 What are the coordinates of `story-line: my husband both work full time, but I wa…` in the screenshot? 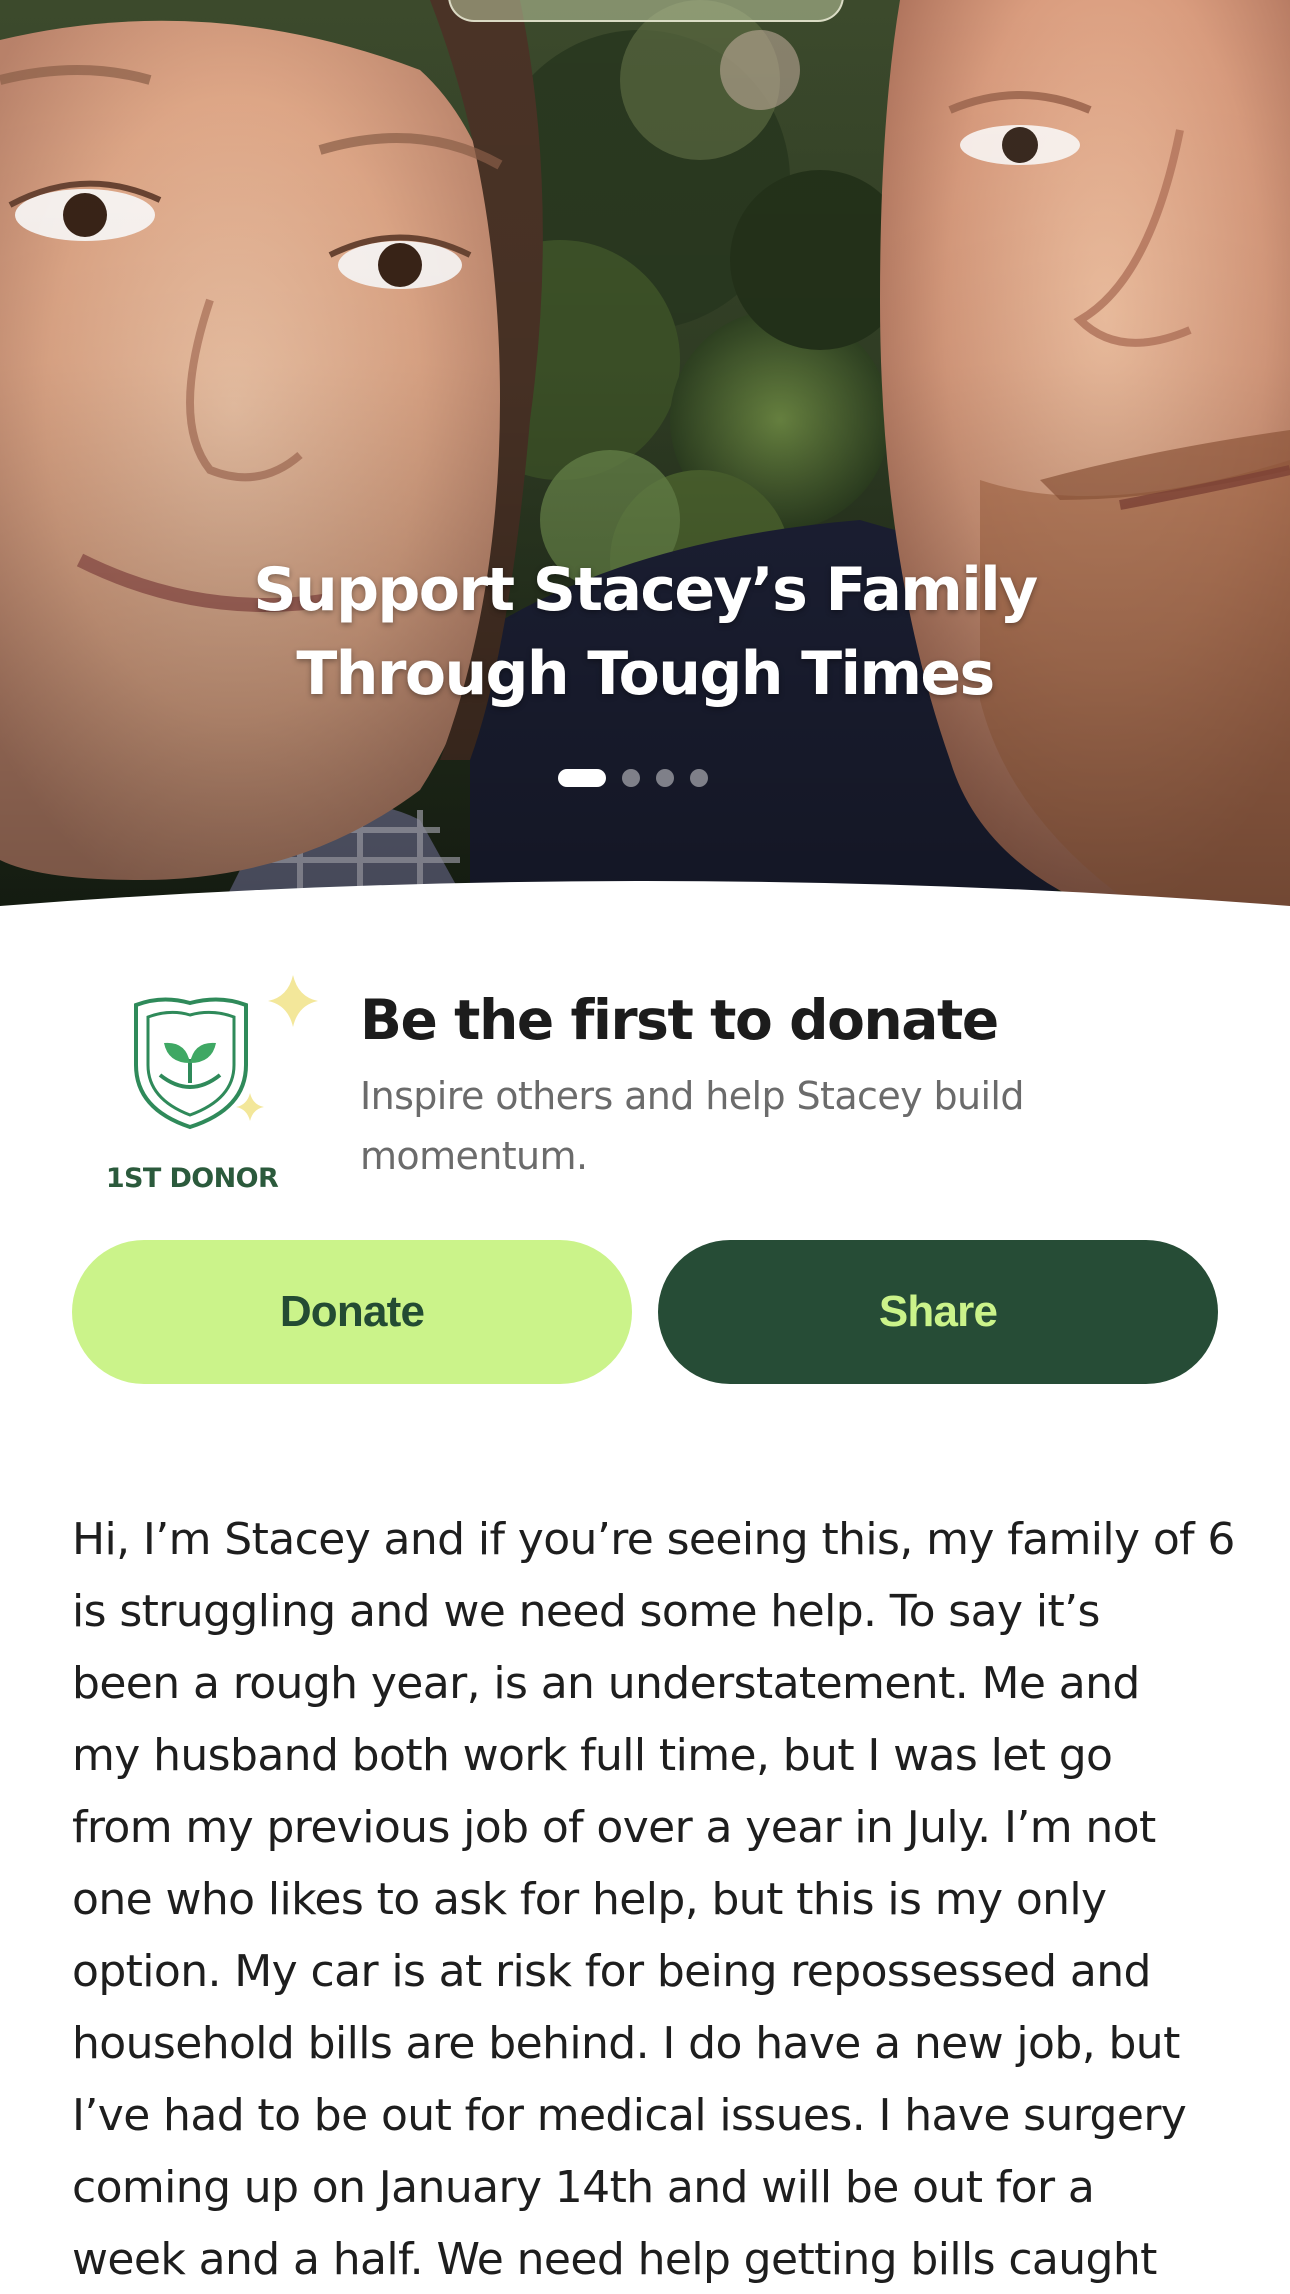 It's located at (592, 1755).